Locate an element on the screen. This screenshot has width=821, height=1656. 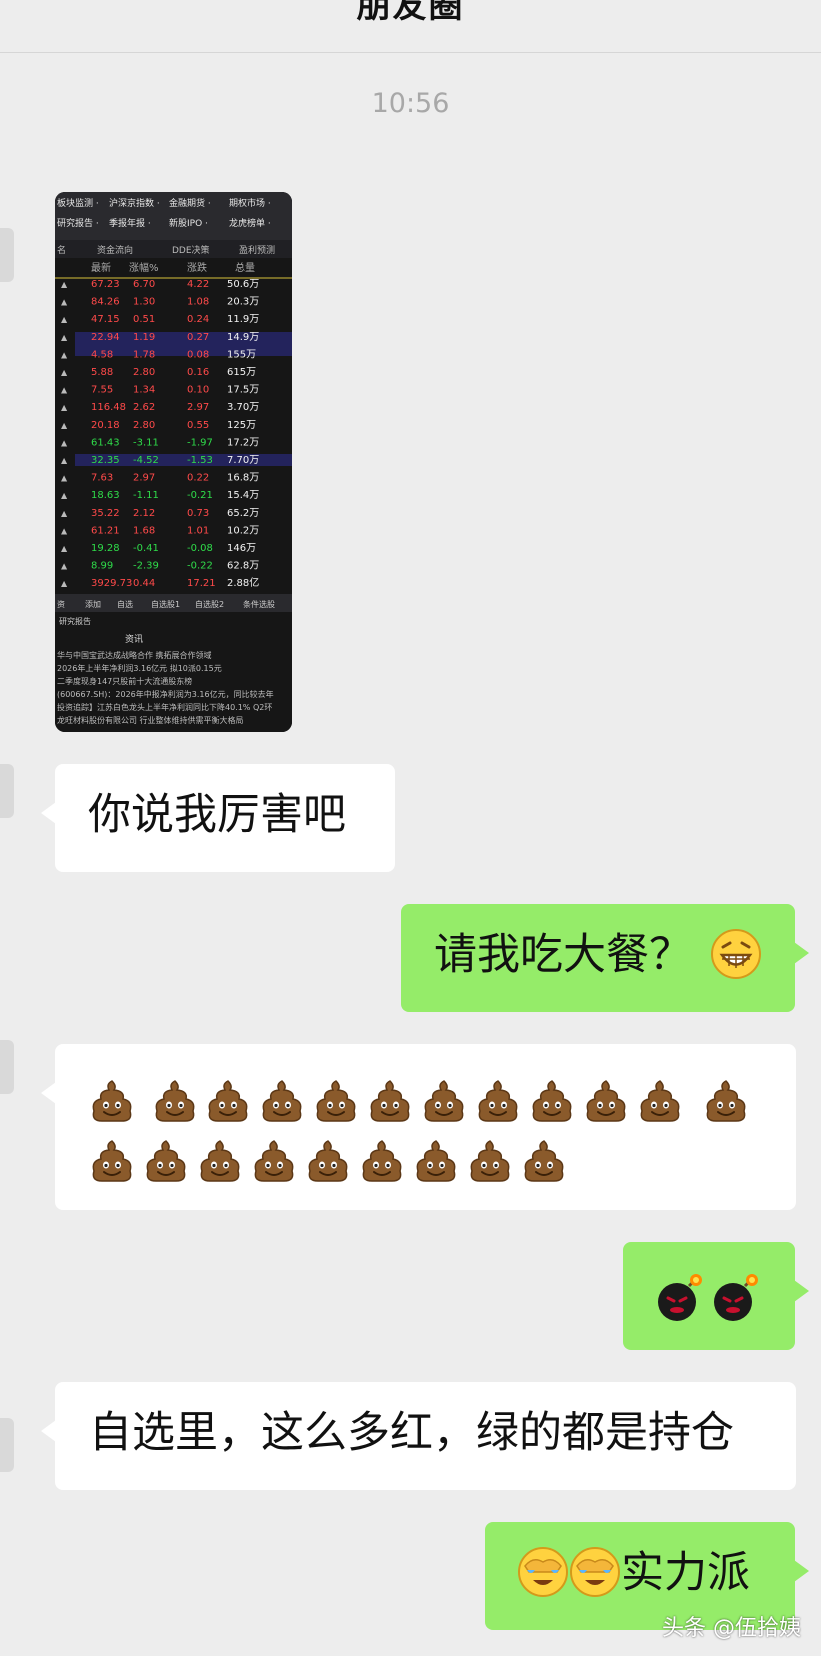
watermark: 头条 @伍拾姨 is located at coordinates (731, 1628).